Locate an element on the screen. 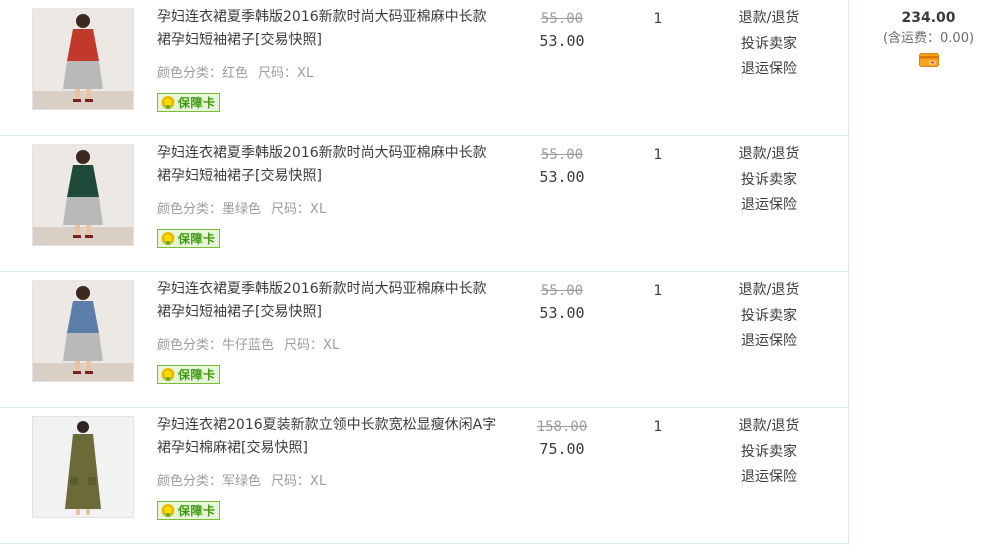 The image size is (1008, 545). sku-color-value: 红色 is located at coordinates (235, 73).